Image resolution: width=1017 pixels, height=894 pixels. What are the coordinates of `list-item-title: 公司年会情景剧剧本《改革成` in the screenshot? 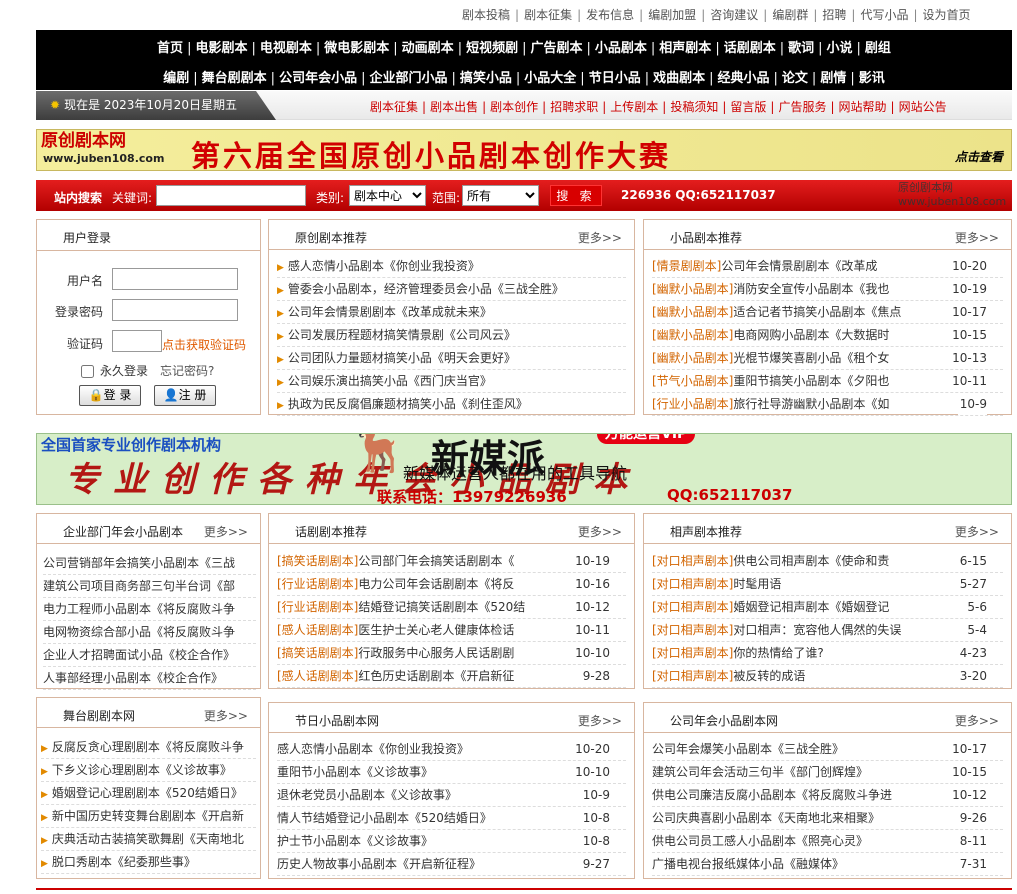 It's located at (799, 266).